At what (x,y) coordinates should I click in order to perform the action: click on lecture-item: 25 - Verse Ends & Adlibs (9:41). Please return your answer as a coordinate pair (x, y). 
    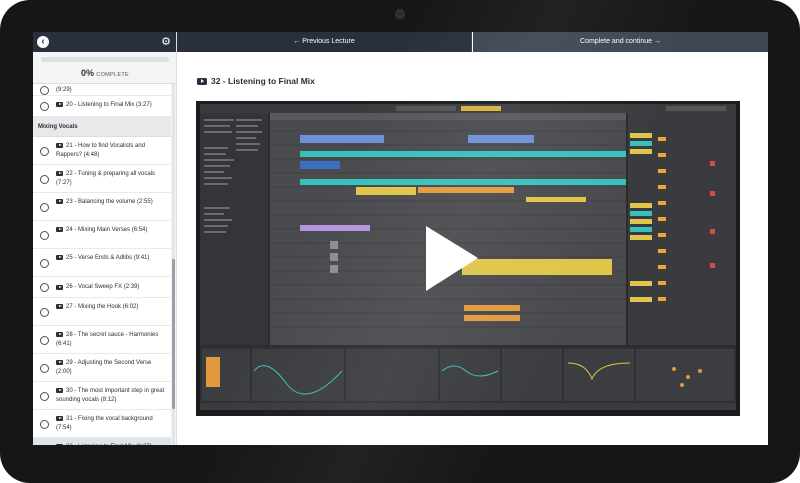
    Looking at the image, I should click on (102, 263).